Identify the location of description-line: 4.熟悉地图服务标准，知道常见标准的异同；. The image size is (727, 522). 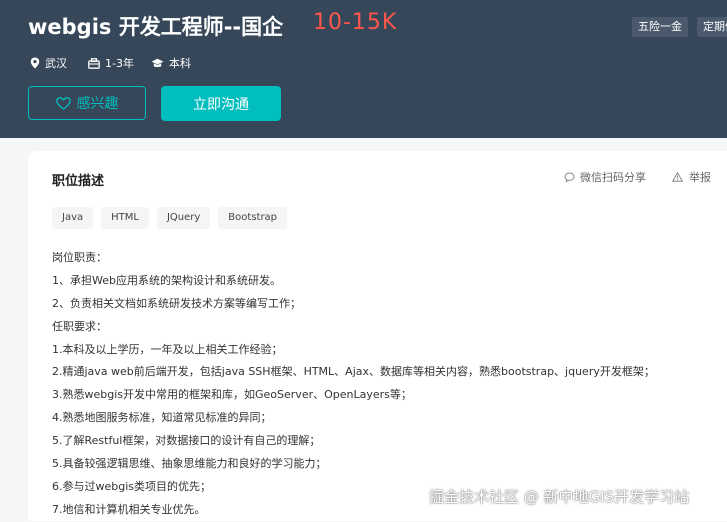
(162, 418).